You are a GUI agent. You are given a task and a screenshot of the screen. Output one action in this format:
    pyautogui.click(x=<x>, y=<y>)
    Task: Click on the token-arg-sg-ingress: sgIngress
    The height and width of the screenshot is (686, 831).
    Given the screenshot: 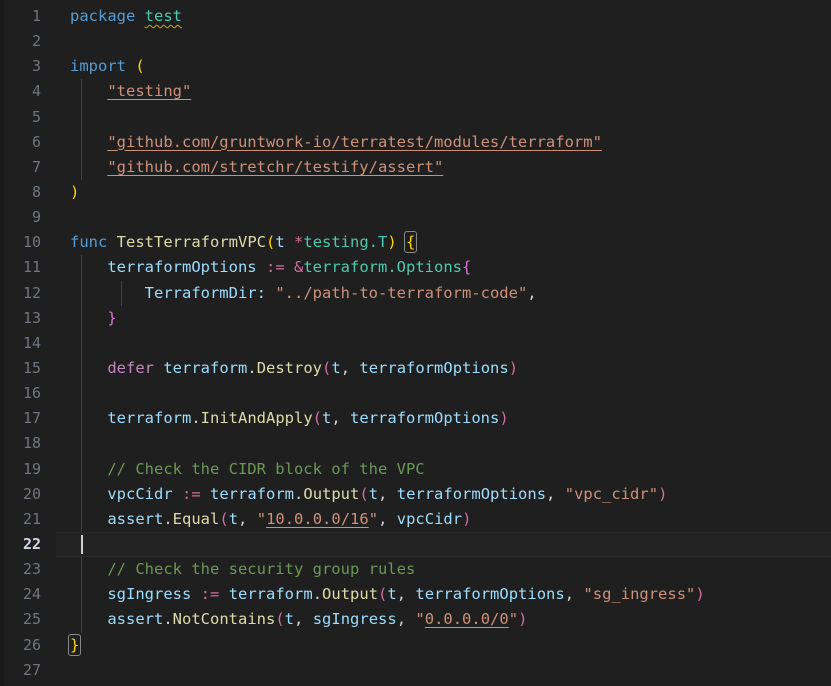 What is the action you would take?
    pyautogui.click(x=354, y=619)
    